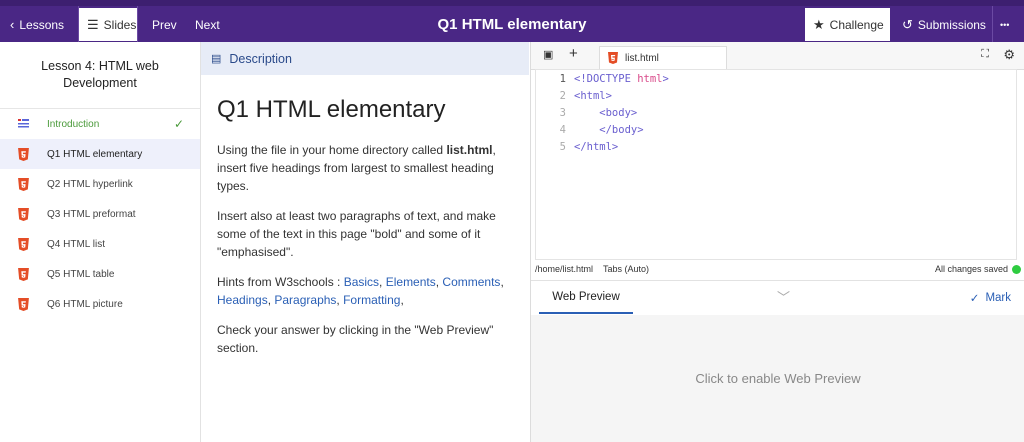 The height and width of the screenshot is (442, 1024). What do you see at coordinates (216, 59) in the screenshot?
I see `document-icon: ▤` at bounding box center [216, 59].